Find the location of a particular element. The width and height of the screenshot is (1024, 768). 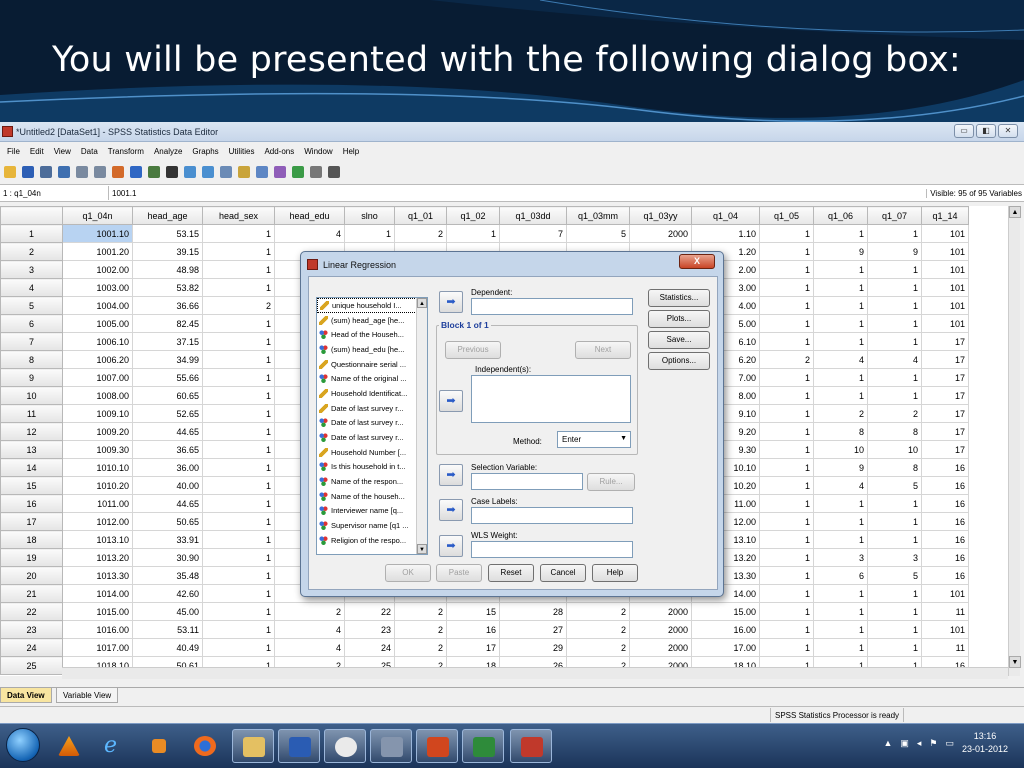

dialog-recall-icon is located at coordinates (64, 172).